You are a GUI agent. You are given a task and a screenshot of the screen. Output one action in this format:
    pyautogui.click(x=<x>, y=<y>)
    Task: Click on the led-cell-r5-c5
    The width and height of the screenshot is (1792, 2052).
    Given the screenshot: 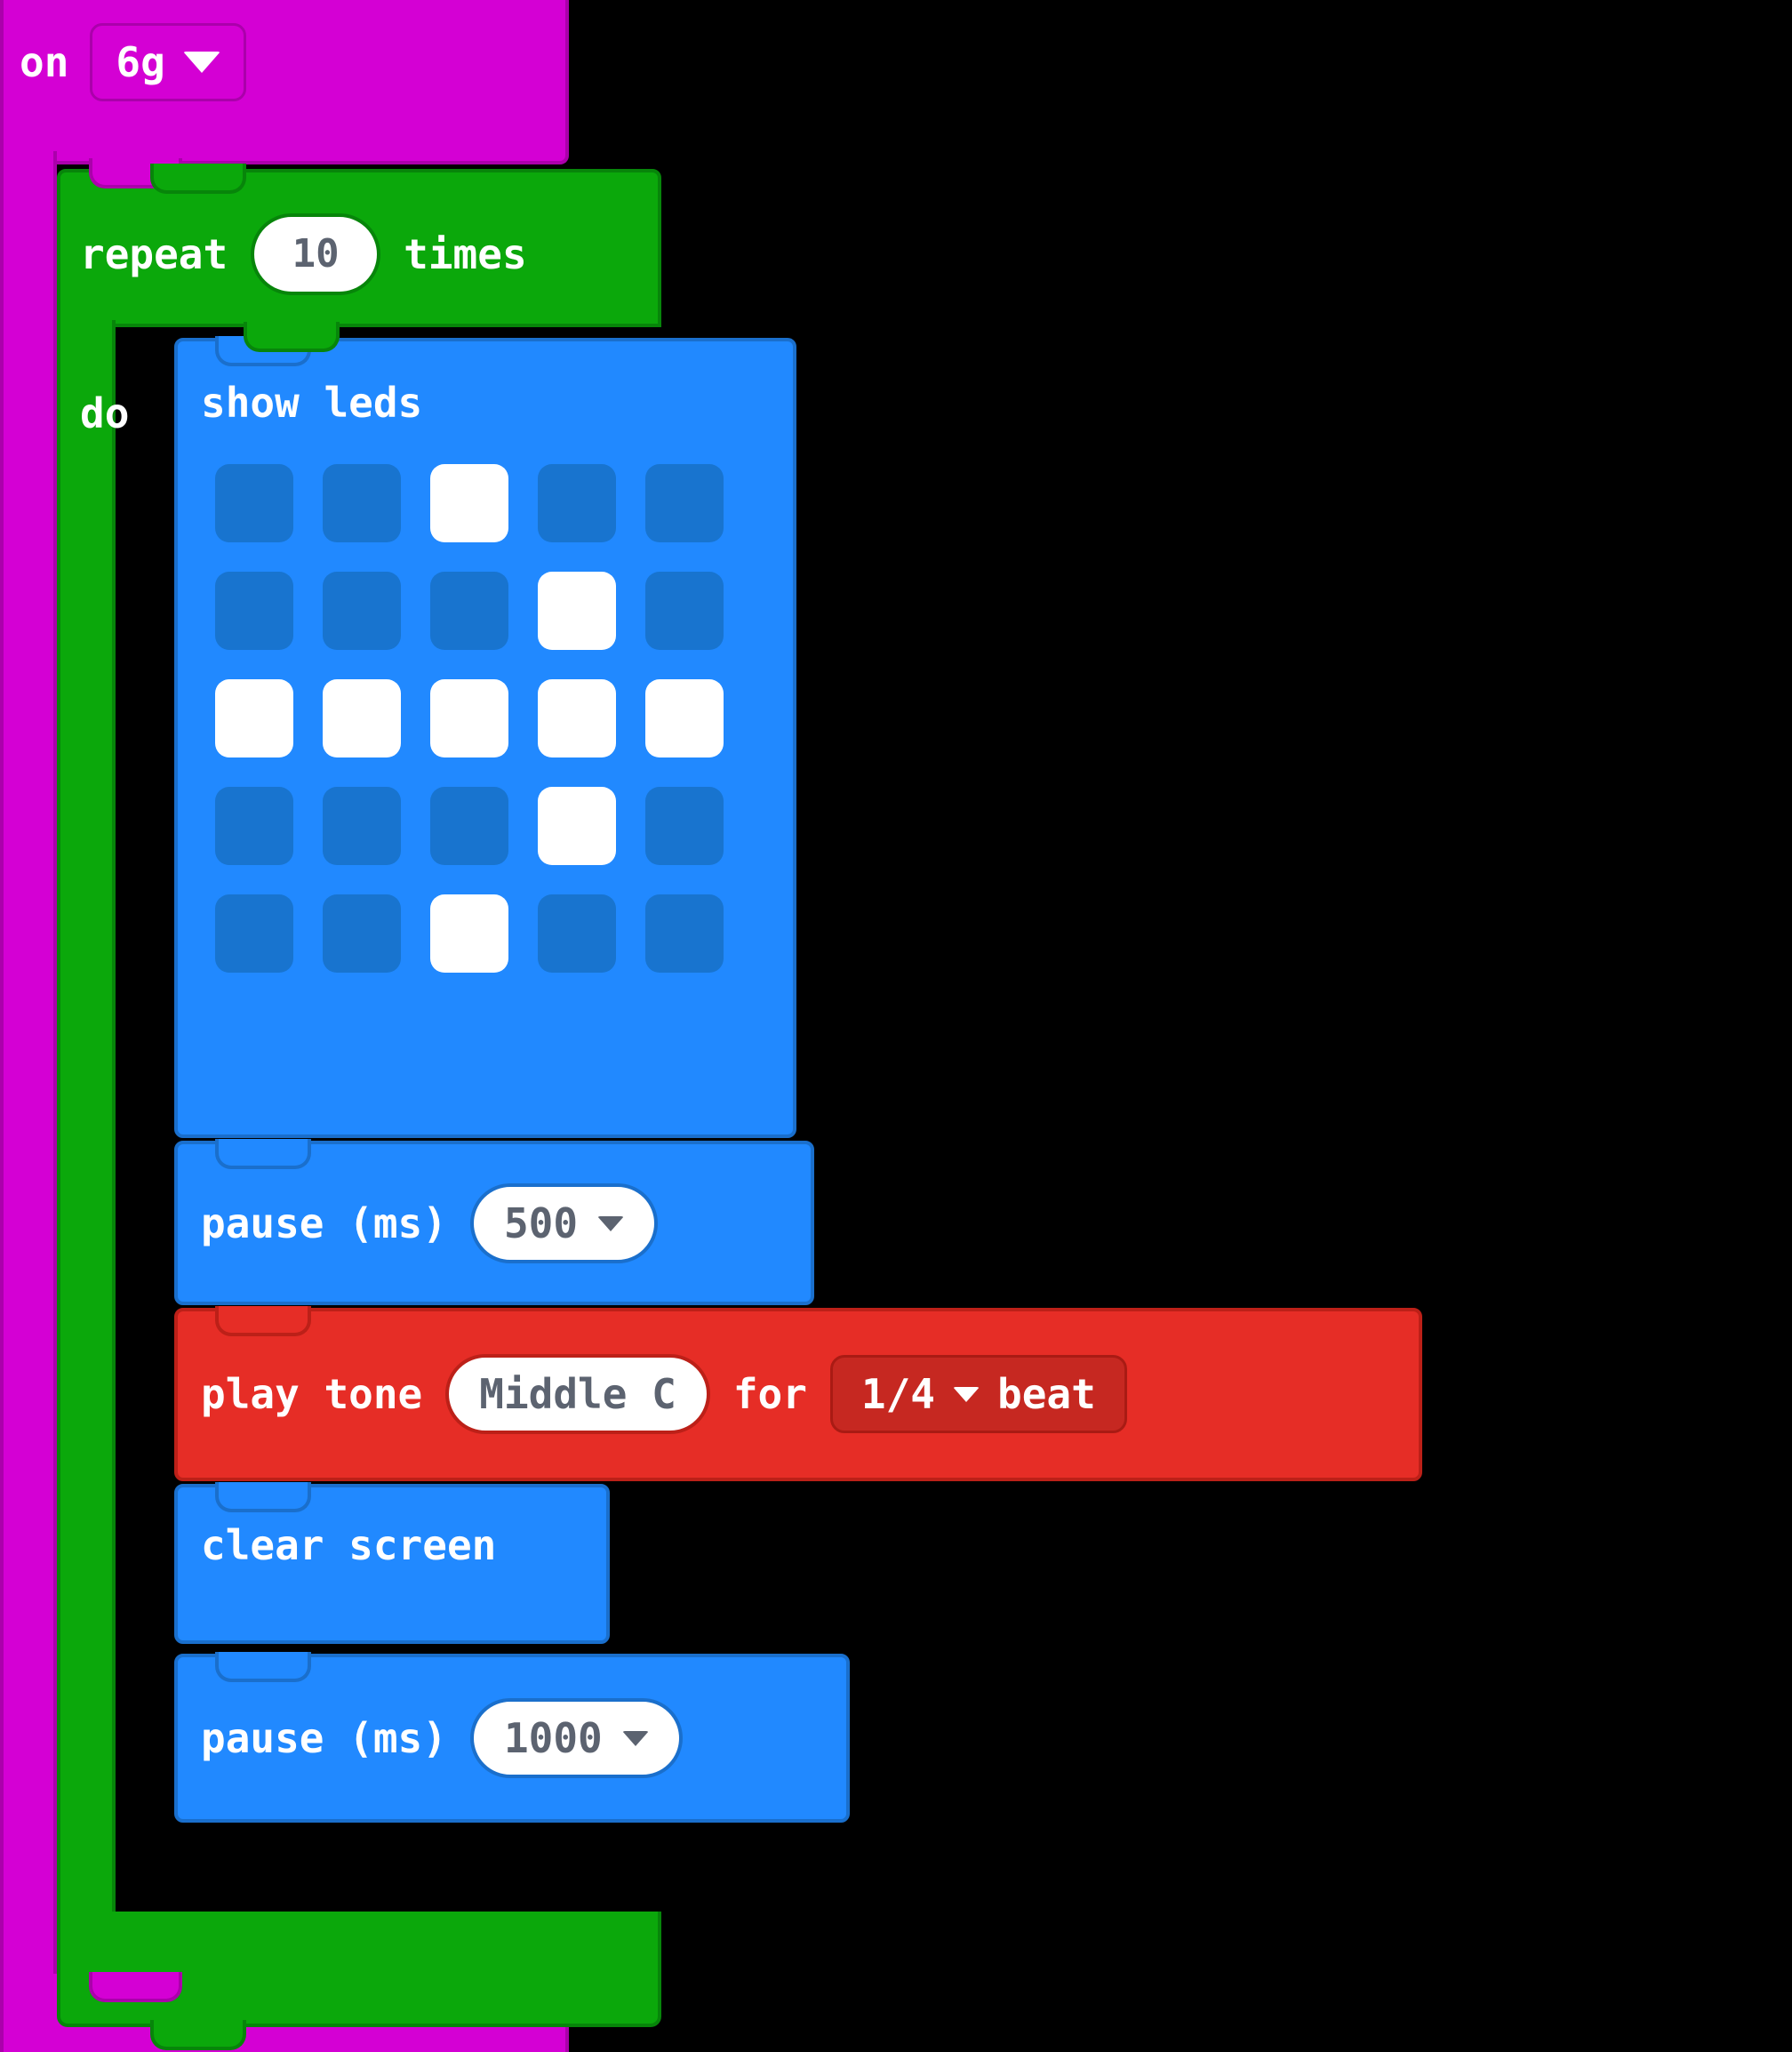 What is the action you would take?
    pyautogui.click(x=684, y=933)
    